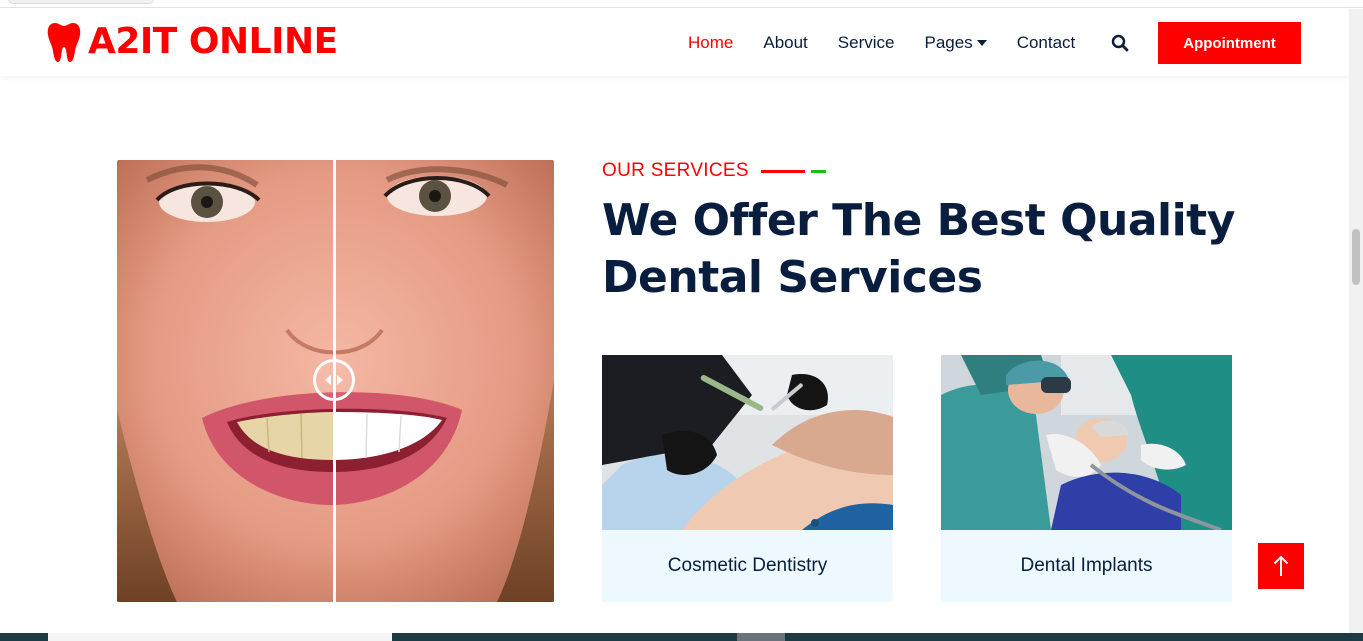 The width and height of the screenshot is (1363, 641). Describe the element at coordinates (785, 43) in the screenshot. I see `nav-about: About` at that location.